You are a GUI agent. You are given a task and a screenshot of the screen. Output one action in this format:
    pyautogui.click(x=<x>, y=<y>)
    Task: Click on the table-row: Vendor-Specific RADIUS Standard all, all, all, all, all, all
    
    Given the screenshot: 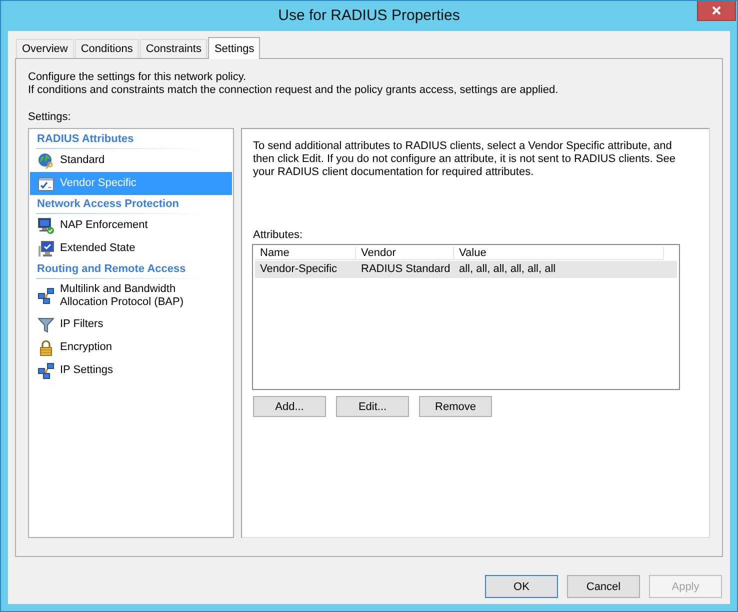 What is the action you would take?
    pyautogui.click(x=466, y=269)
    